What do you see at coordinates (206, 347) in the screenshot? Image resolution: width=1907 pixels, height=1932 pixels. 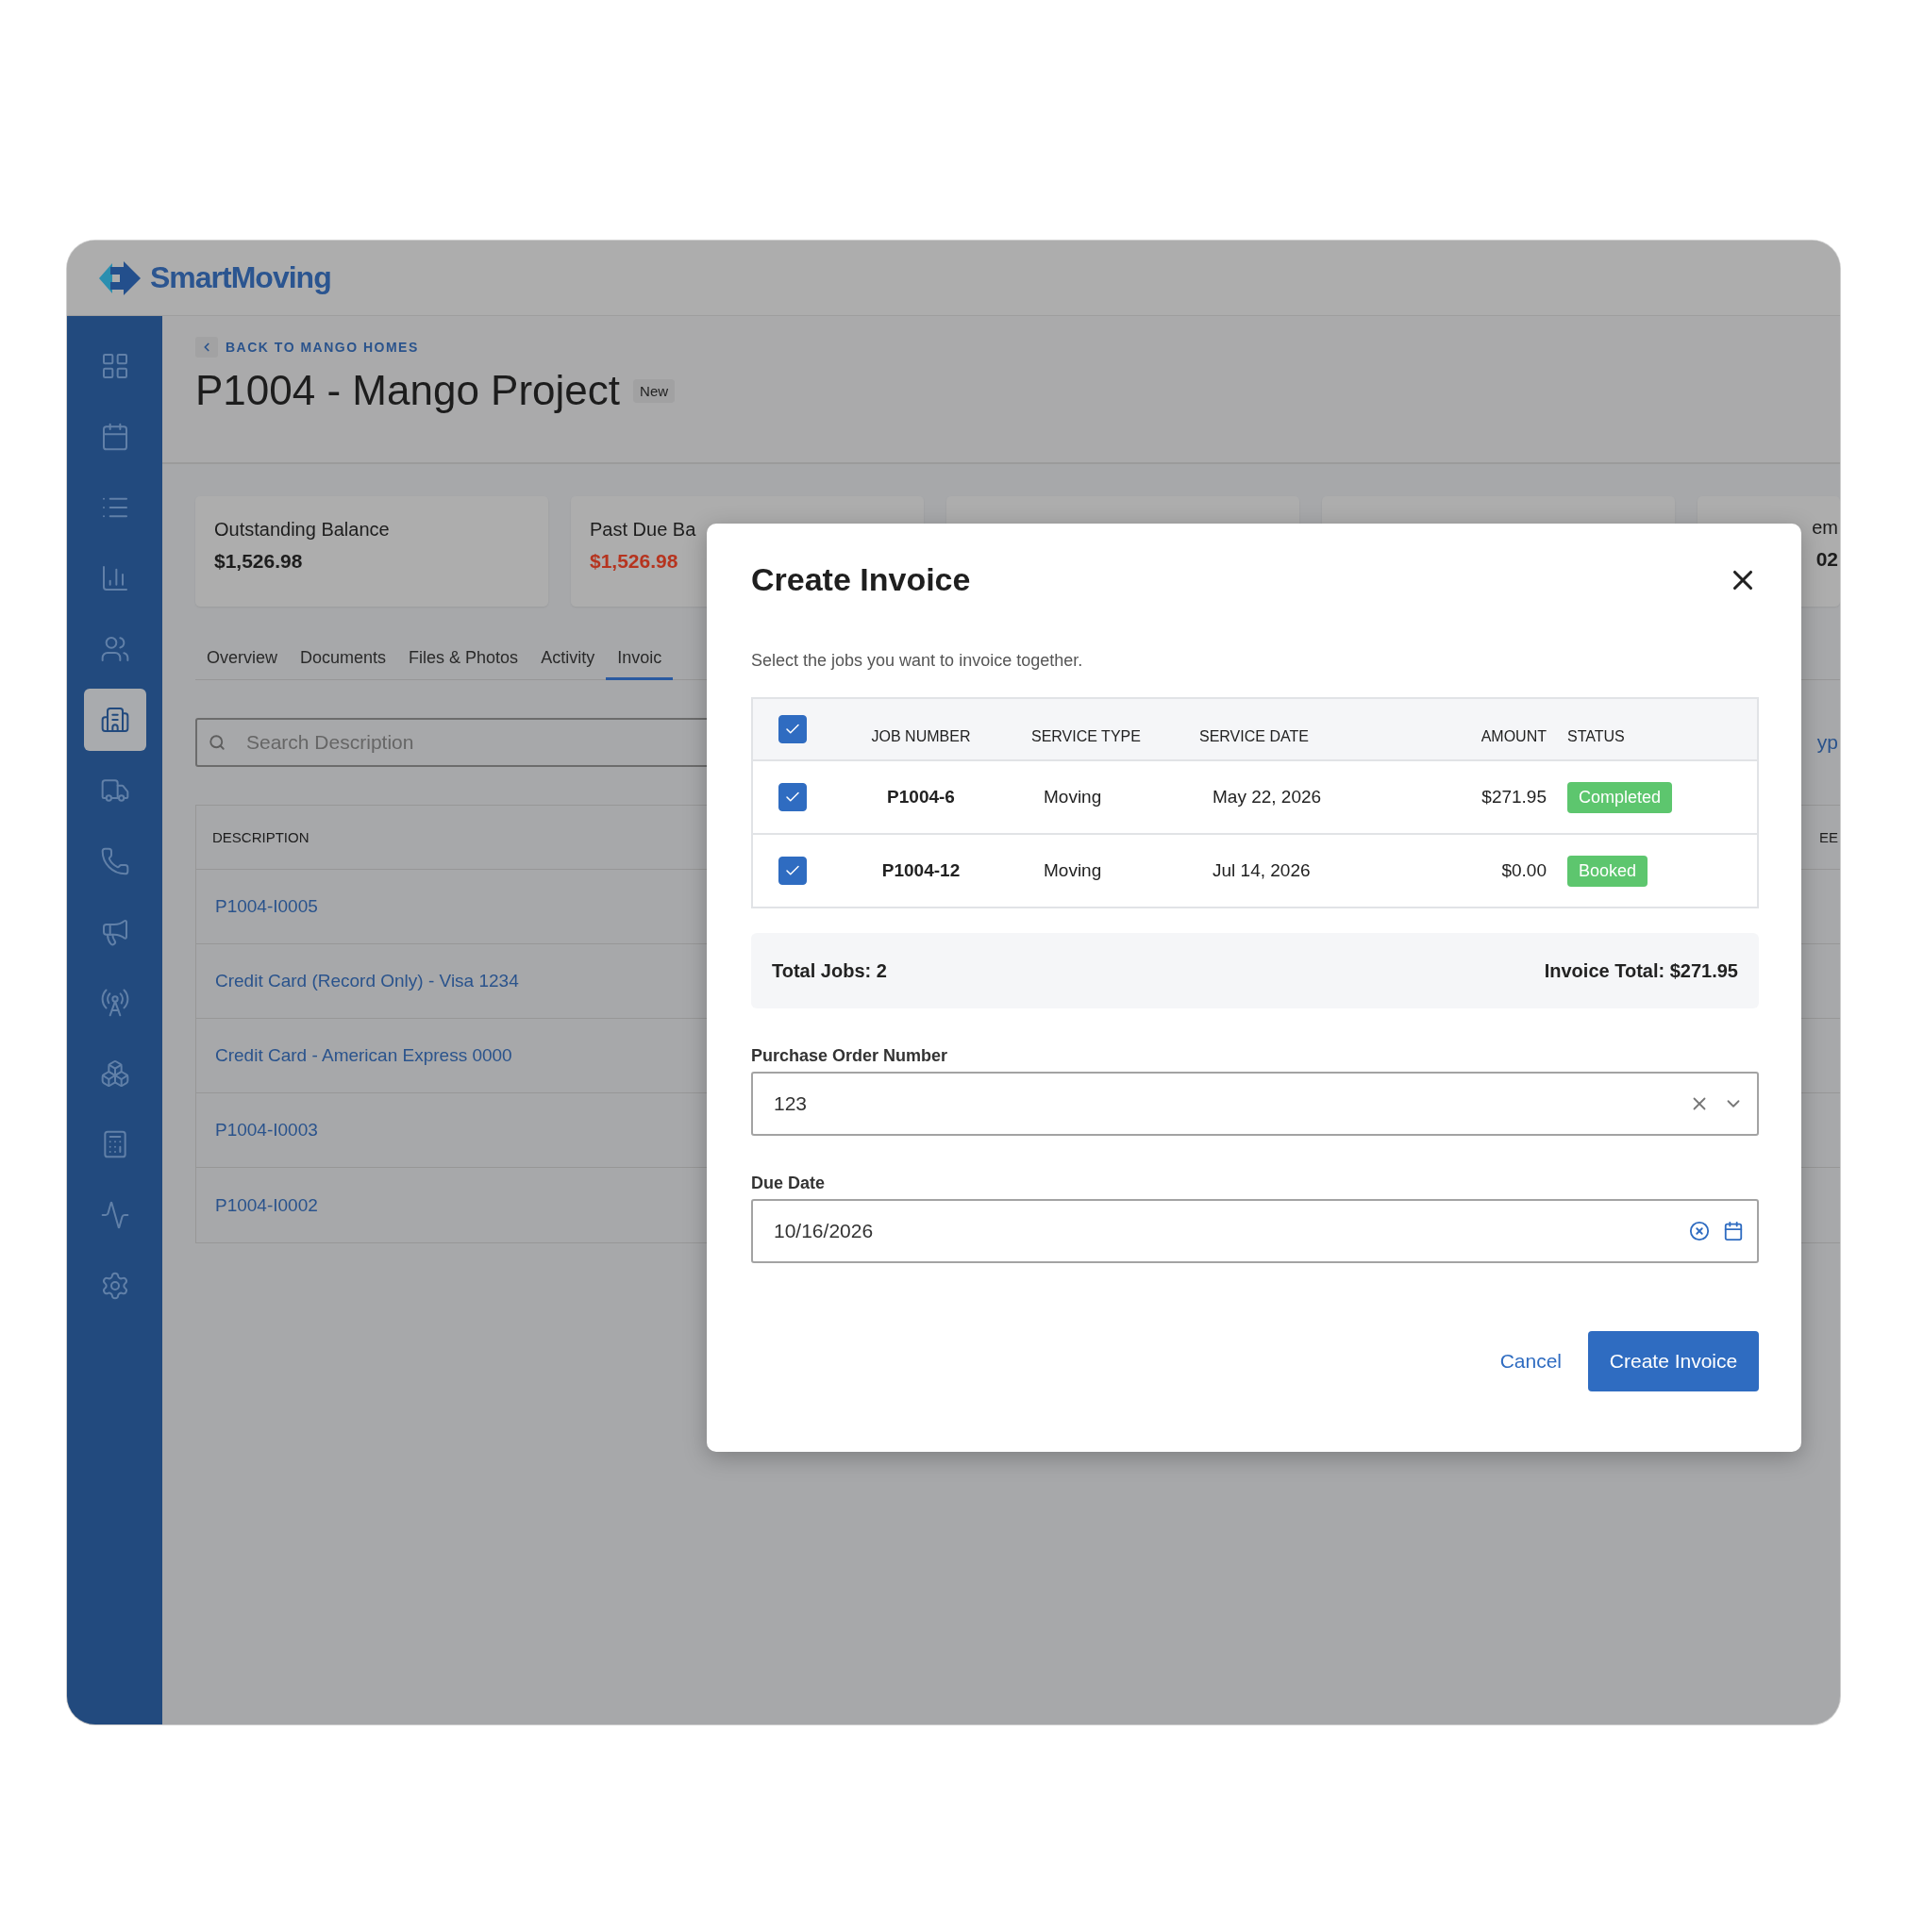 I see `chevron-left-icon` at bounding box center [206, 347].